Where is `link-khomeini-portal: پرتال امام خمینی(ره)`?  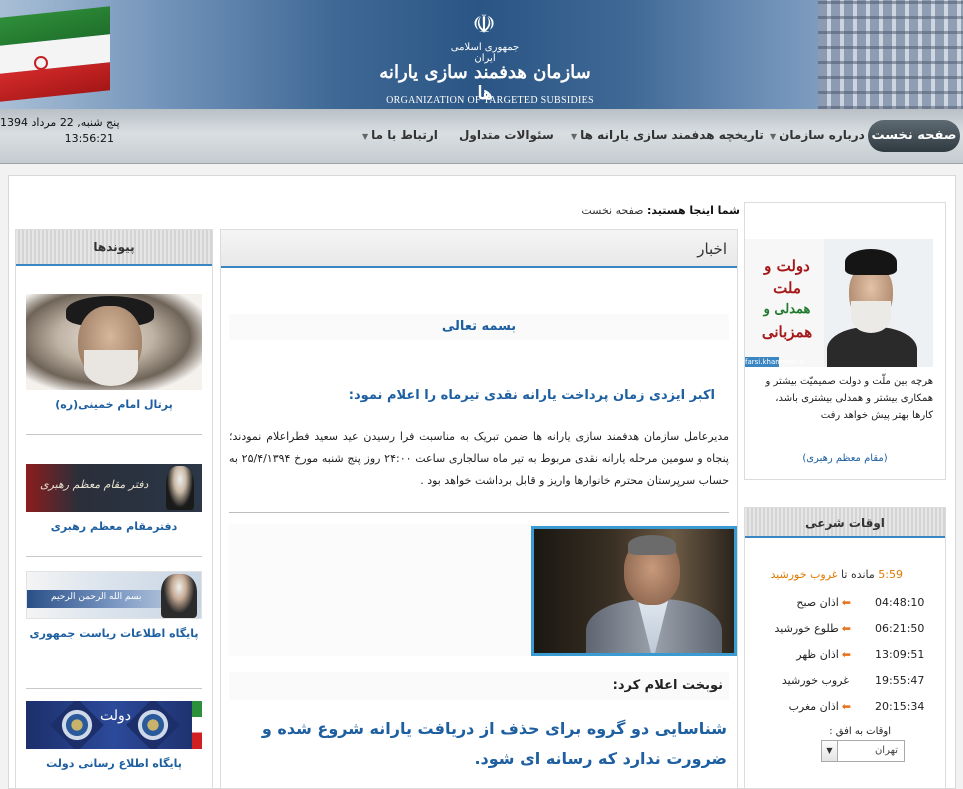
link-khomeini-portal: پرتال امام خمینی(ره) is located at coordinates (114, 352).